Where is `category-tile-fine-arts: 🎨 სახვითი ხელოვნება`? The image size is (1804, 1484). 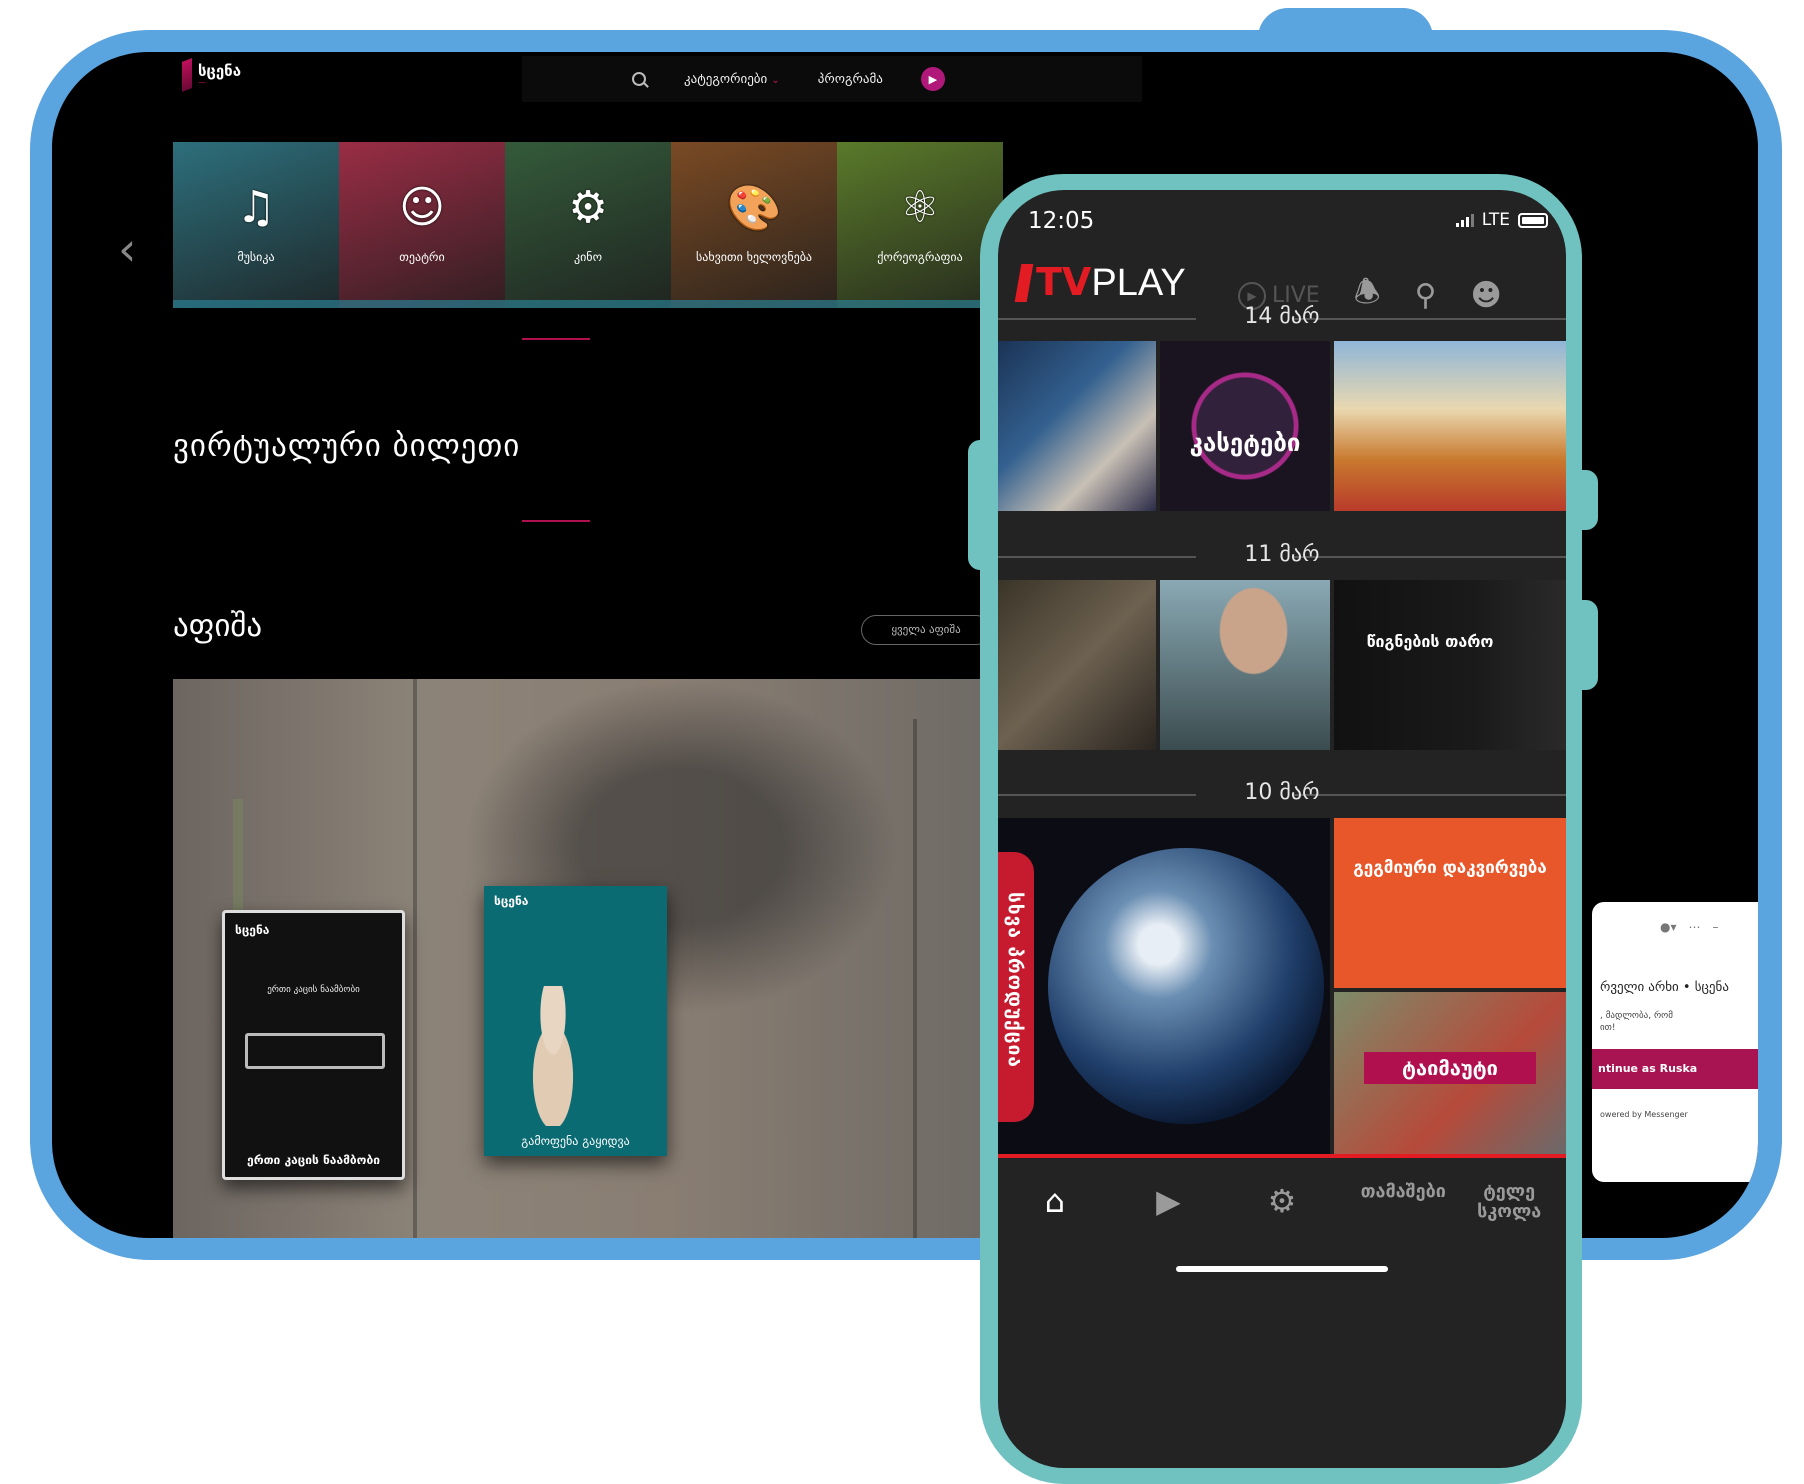 category-tile-fine-arts: 🎨 სახვითი ხელოვნება is located at coordinates (754, 225).